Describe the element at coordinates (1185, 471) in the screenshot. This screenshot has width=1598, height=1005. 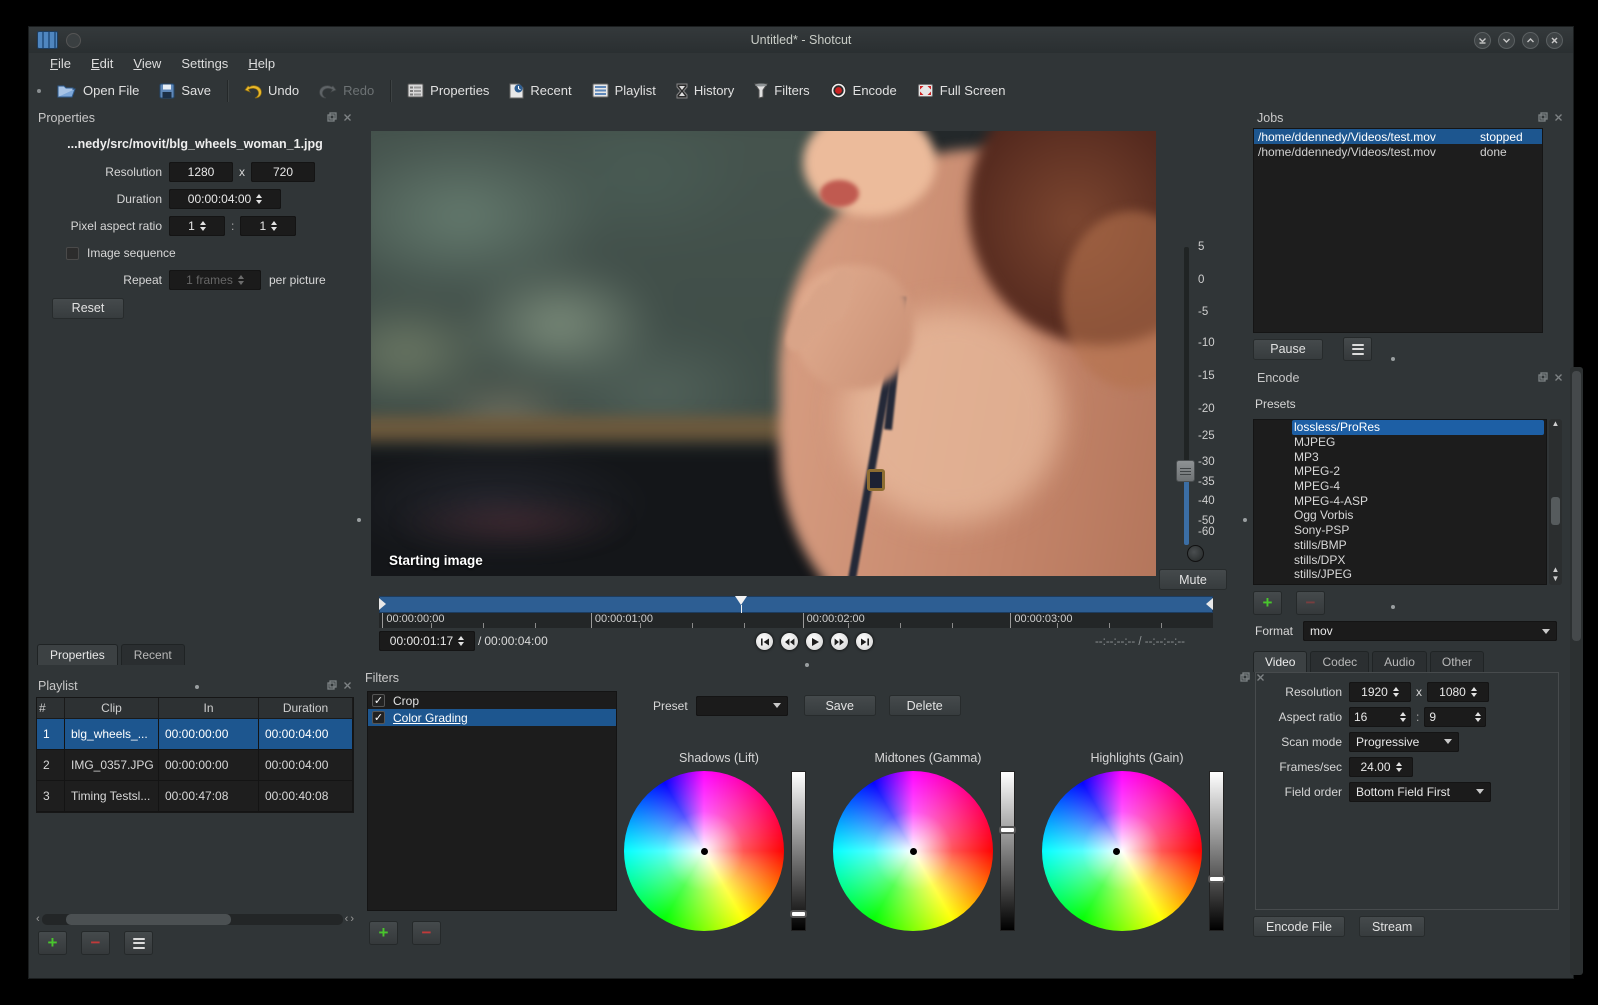
I see `volume-slider-handle` at that location.